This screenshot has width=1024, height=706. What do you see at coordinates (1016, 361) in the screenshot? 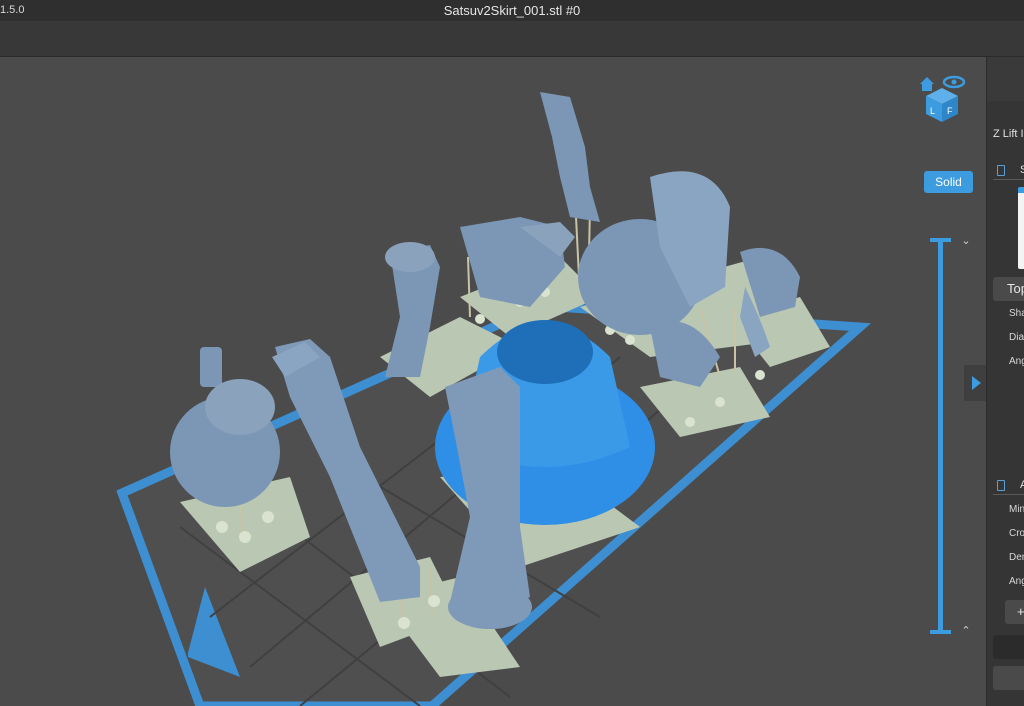
I see `angle-label: Ang` at bounding box center [1016, 361].